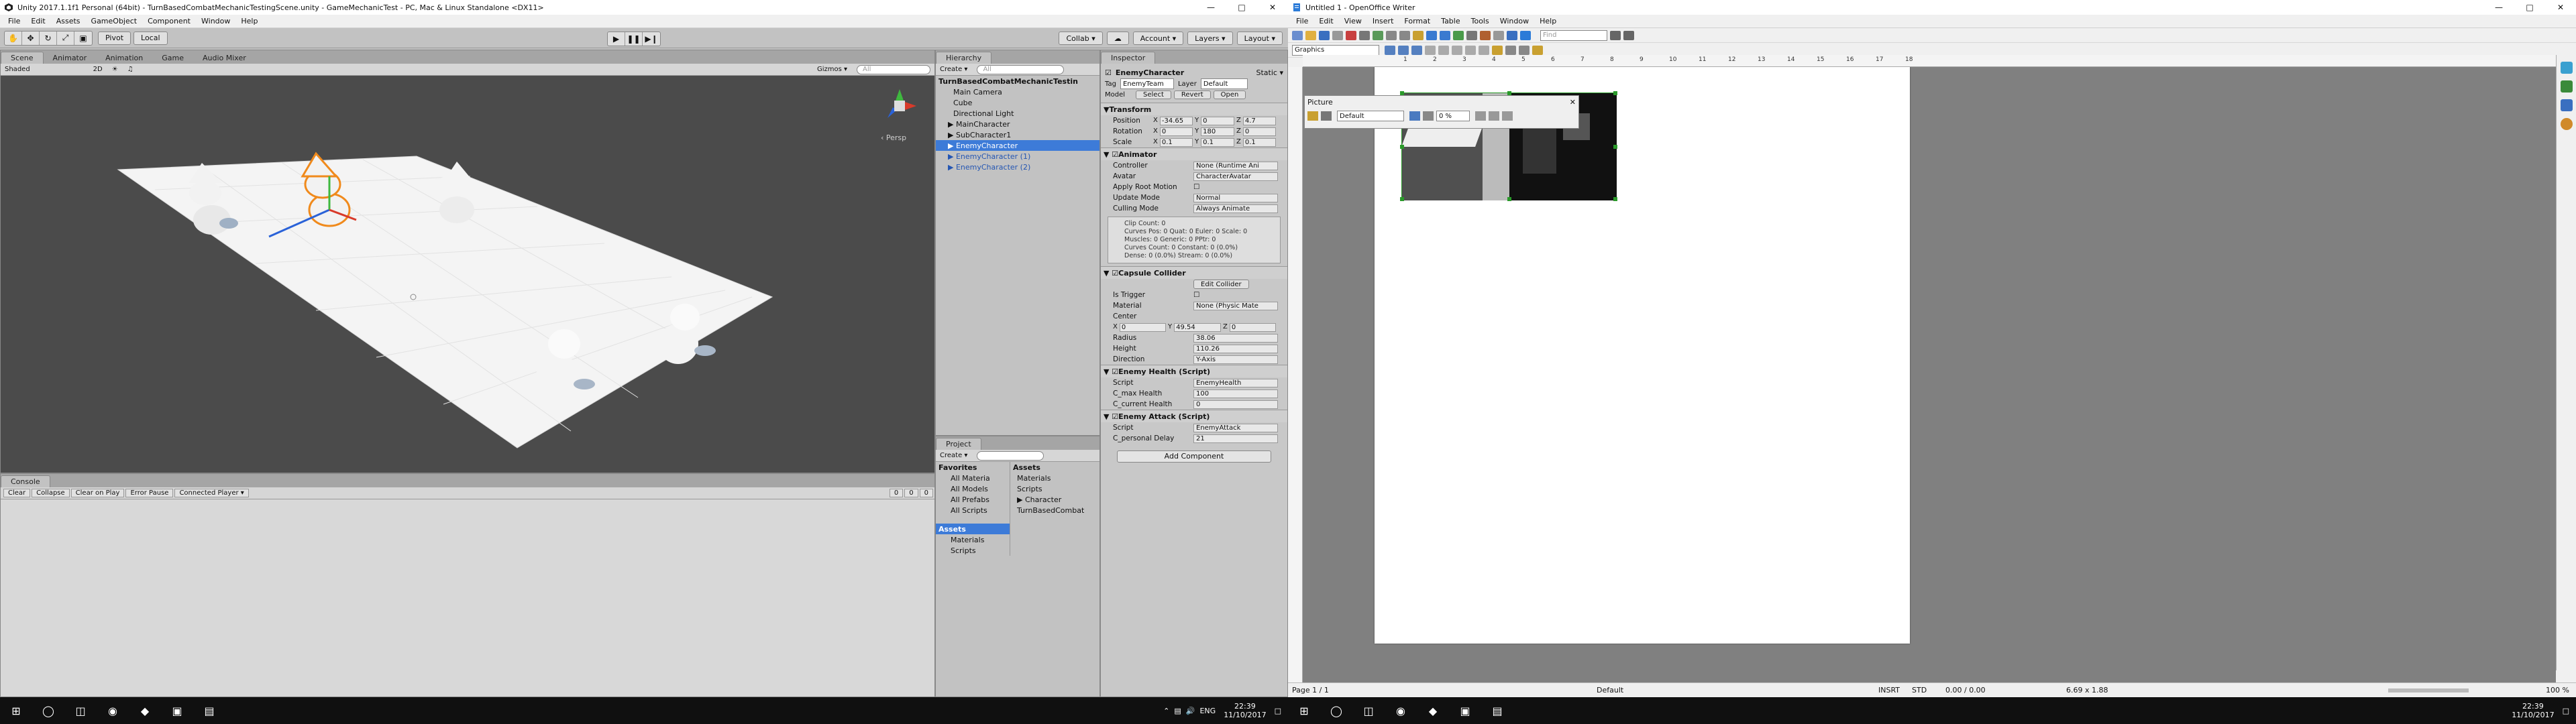 This screenshot has height=724, width=2576. I want to click on hierarchy-scene-root: TurnBasedCombatMechanicTestin, so click(1017, 81).